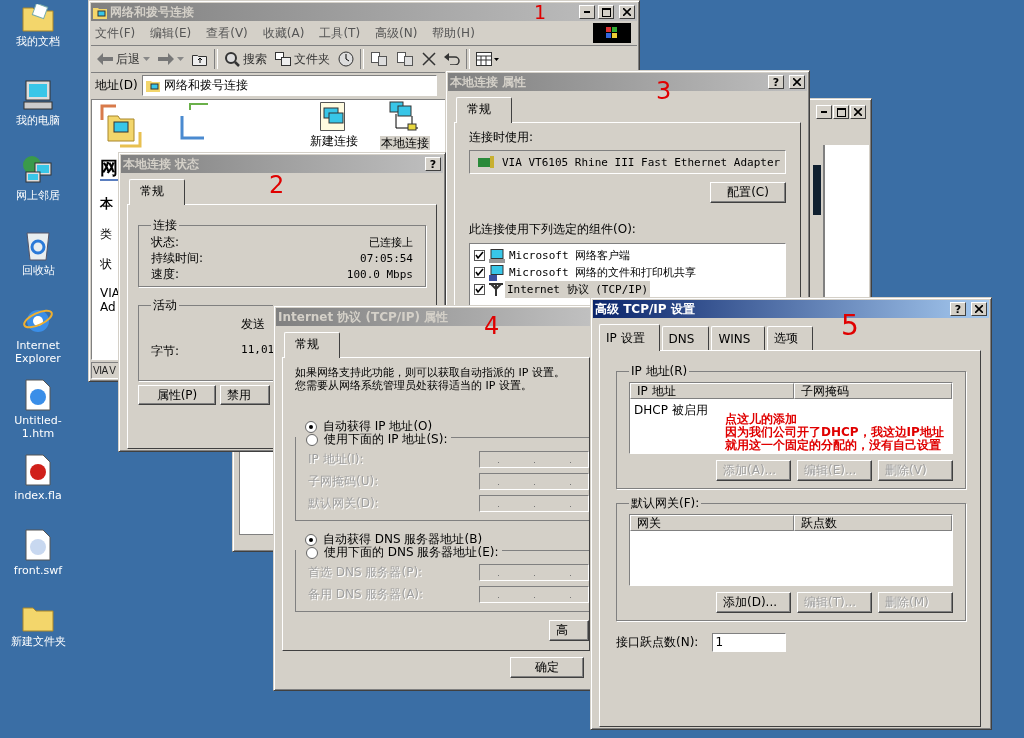 This screenshot has width=1024, height=738. I want to click on tab: 选项, so click(790, 338).